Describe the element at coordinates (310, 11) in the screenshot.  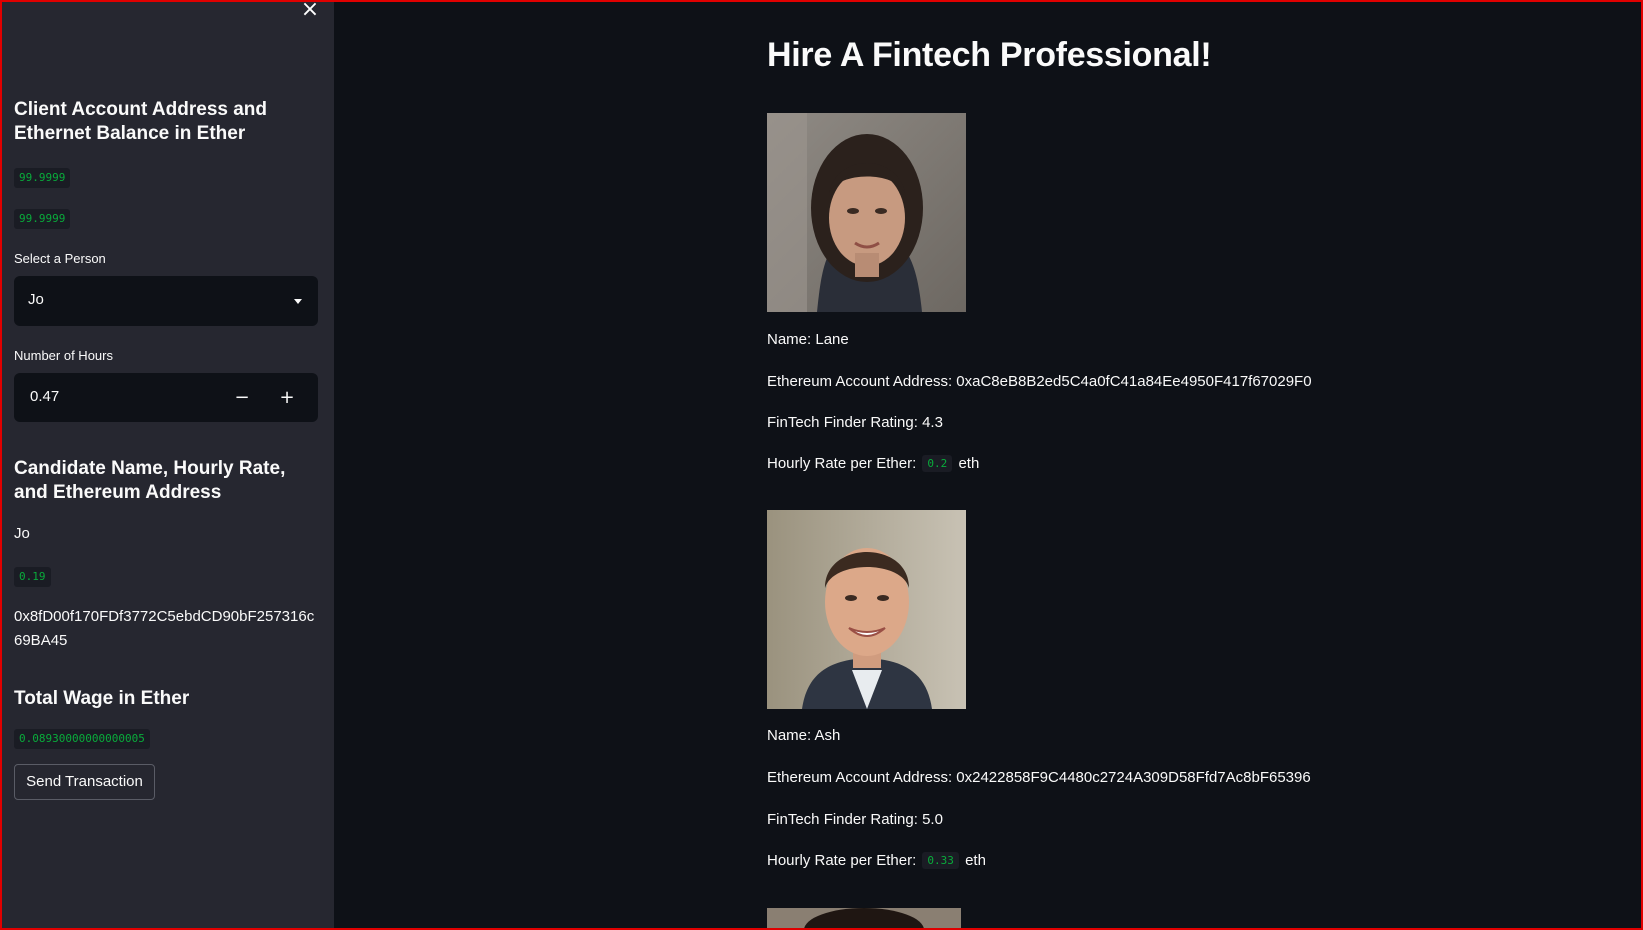
I see `close-icon: ×` at that location.